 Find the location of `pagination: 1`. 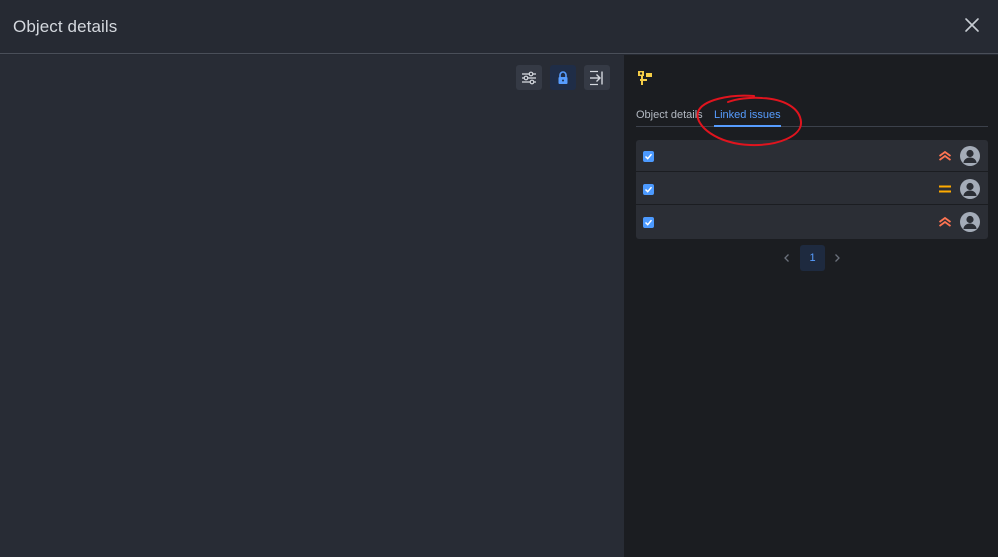

pagination: 1 is located at coordinates (816, 258).